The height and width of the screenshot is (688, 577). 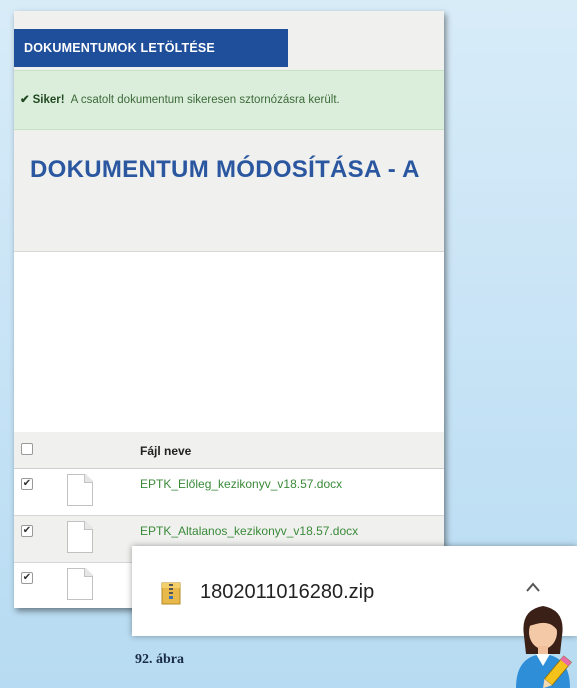 I want to click on file-name-link: EPTK_Előleg_kezikonyv_v18.57.docx, so click(x=241, y=484).